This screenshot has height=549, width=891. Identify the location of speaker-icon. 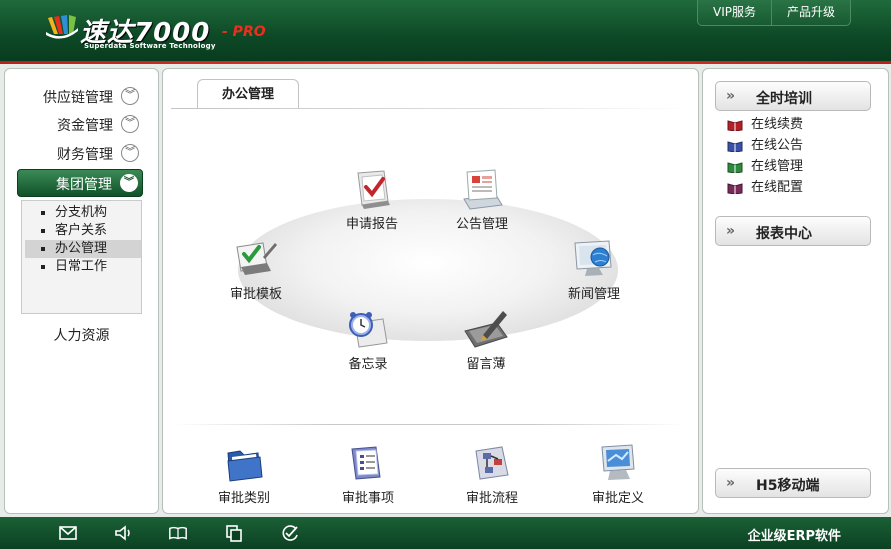
(123, 533).